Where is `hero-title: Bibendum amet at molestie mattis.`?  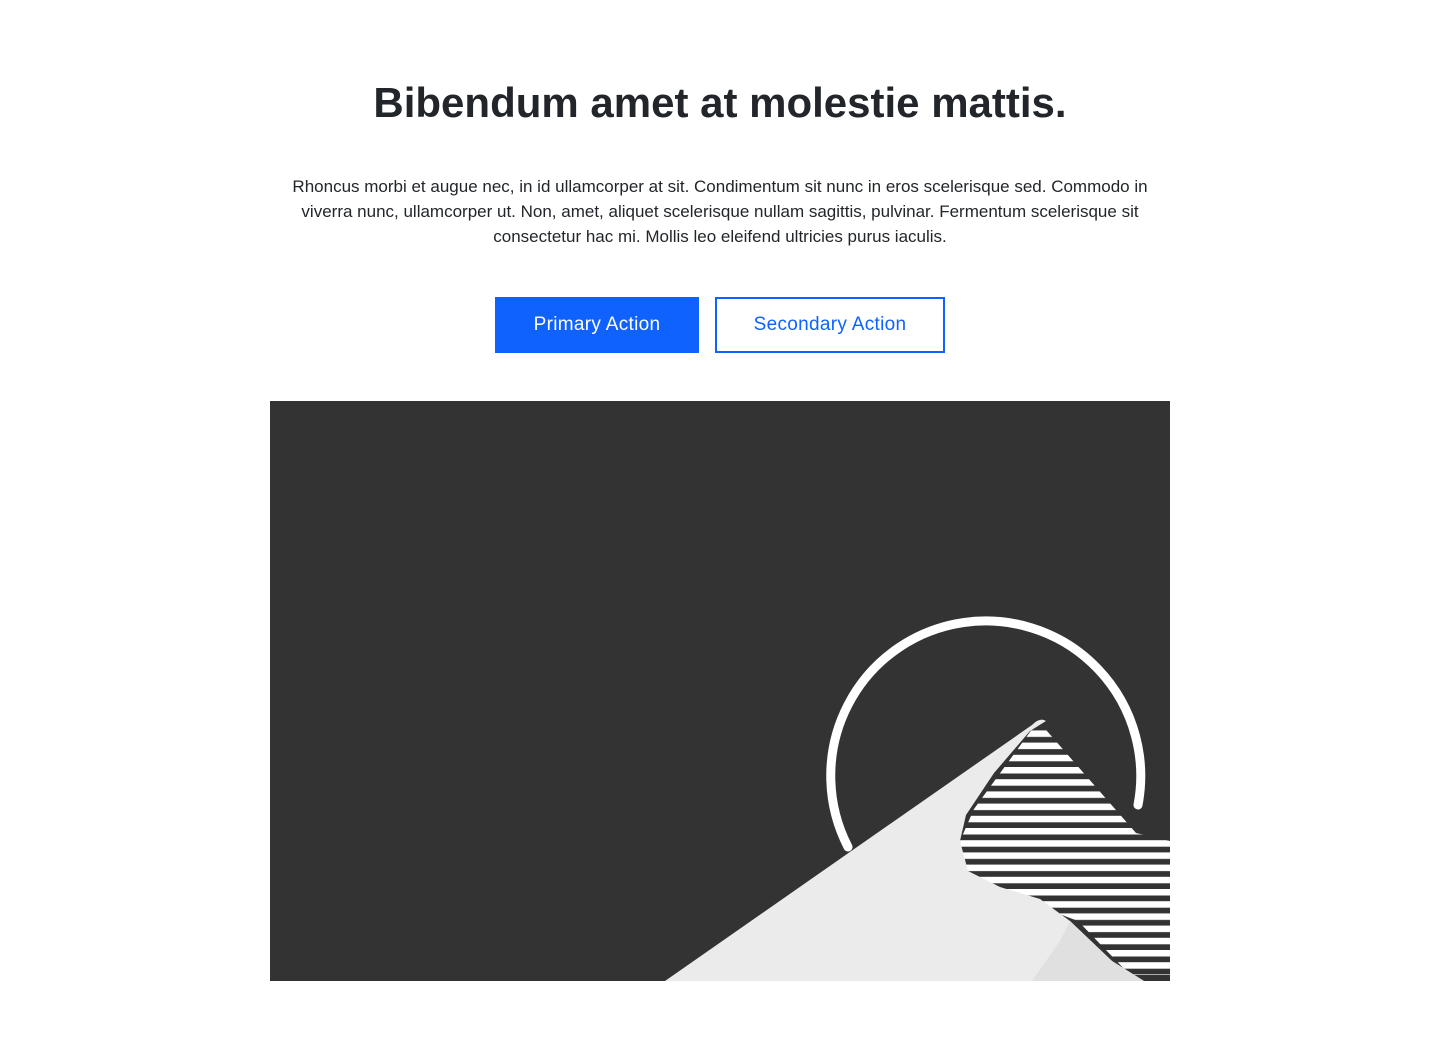 hero-title: Bibendum amet at molestie mattis. is located at coordinates (720, 102).